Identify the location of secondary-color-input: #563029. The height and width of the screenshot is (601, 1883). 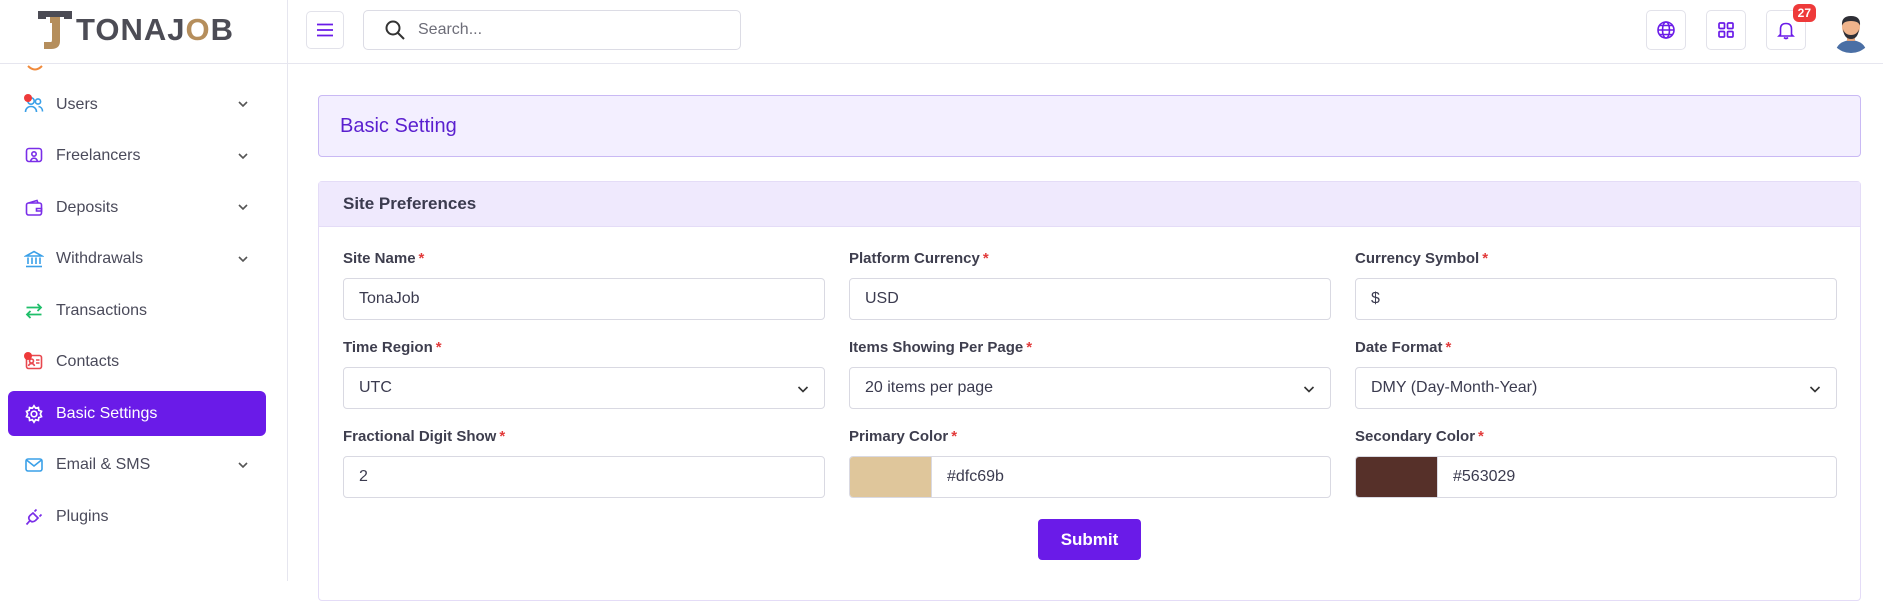
(1596, 477).